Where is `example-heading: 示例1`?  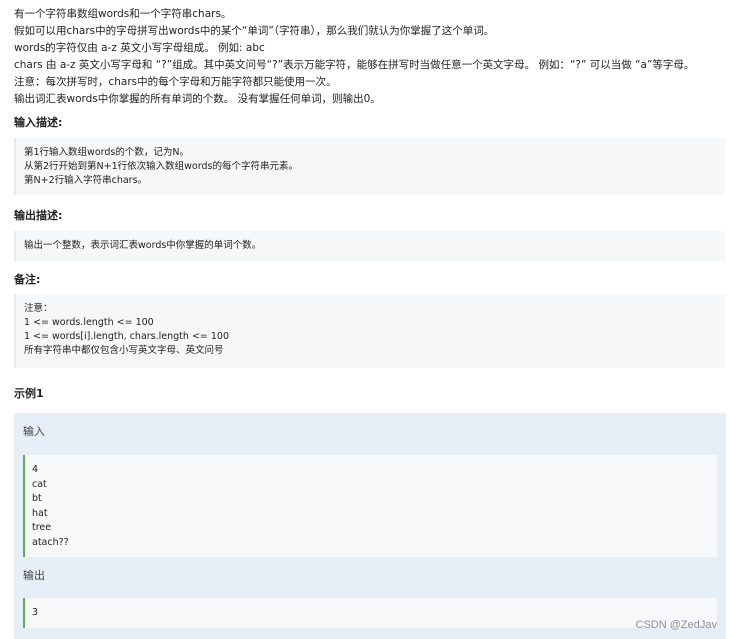 example-heading: 示例1 is located at coordinates (29, 393).